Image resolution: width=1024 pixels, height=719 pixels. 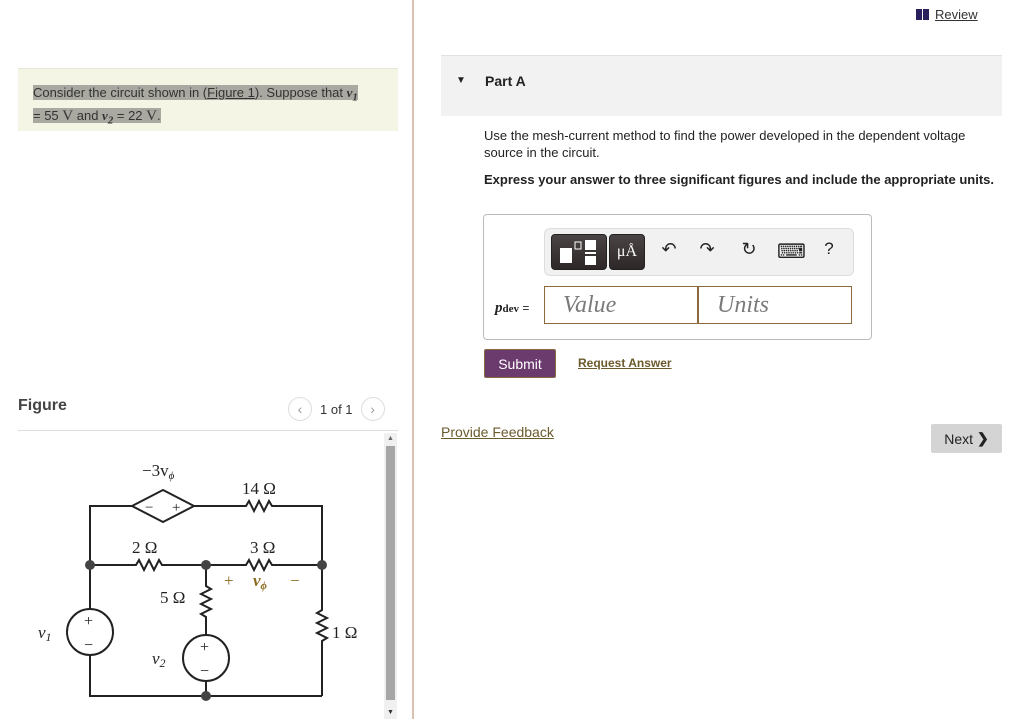 What do you see at coordinates (956, 14) in the screenshot?
I see `review-label: Review` at bounding box center [956, 14].